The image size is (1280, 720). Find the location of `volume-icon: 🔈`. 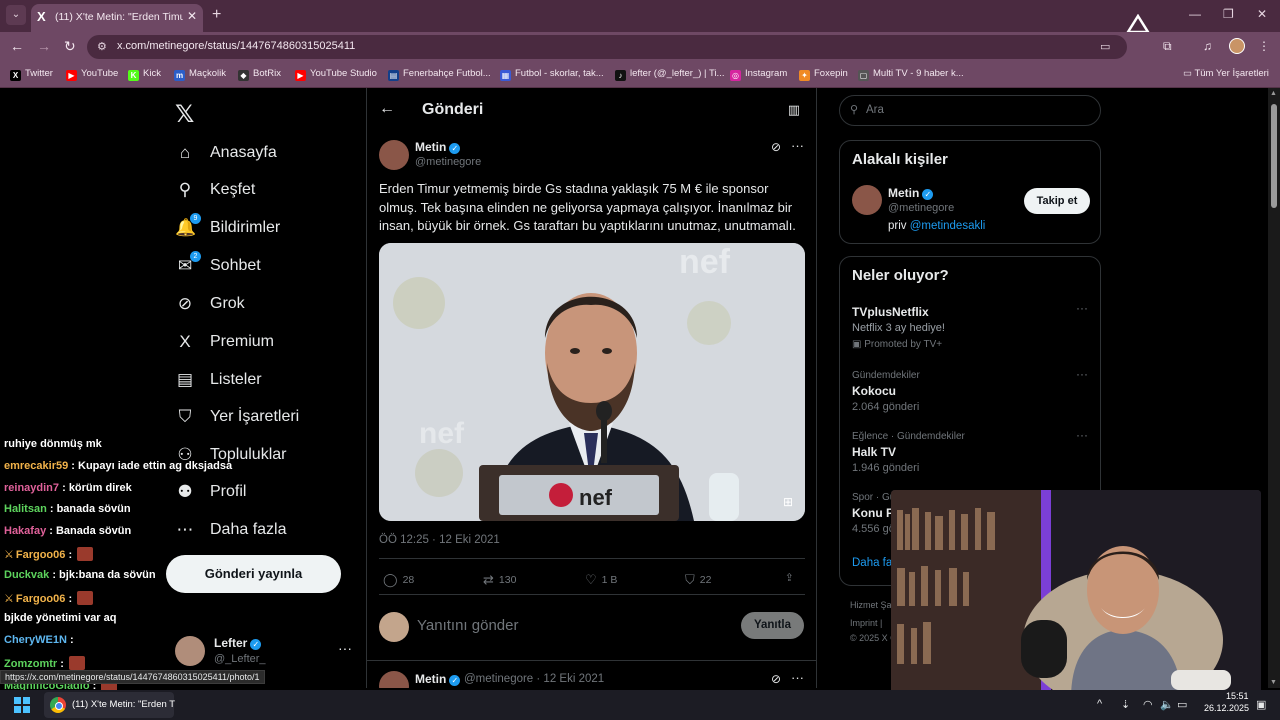

volume-icon: 🔈 is located at coordinates (1167, 704).